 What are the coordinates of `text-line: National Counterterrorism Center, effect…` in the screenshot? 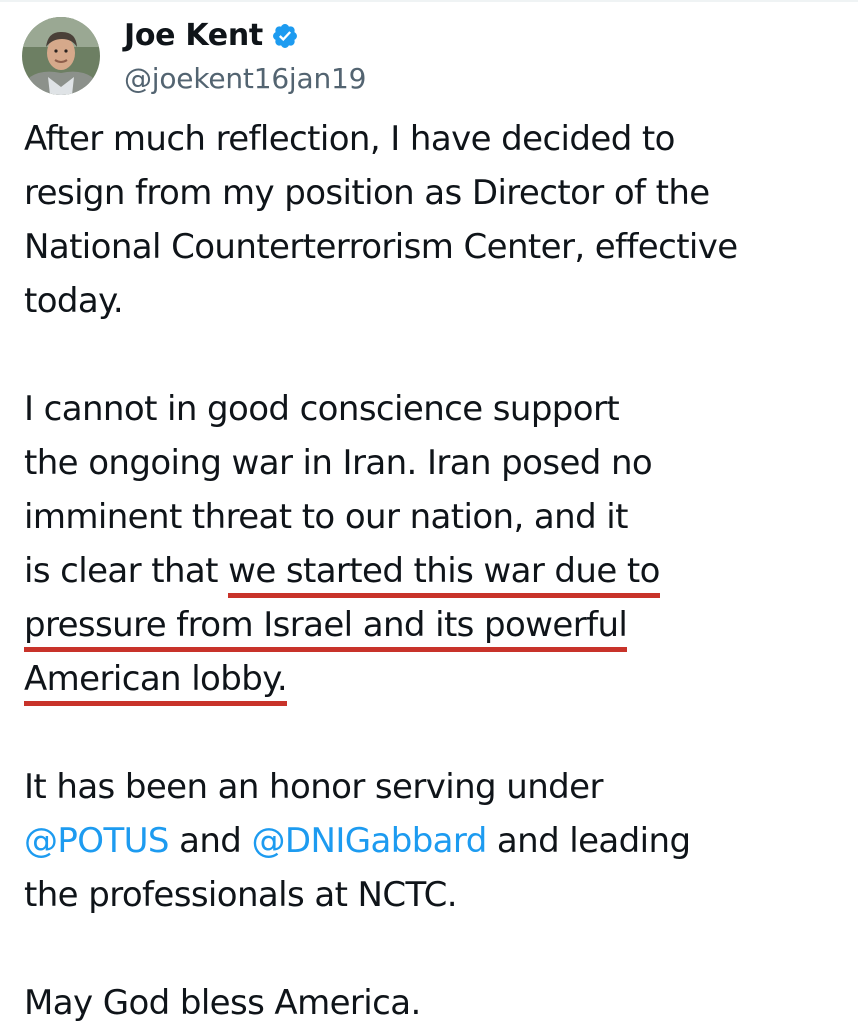 It's located at (381, 247).